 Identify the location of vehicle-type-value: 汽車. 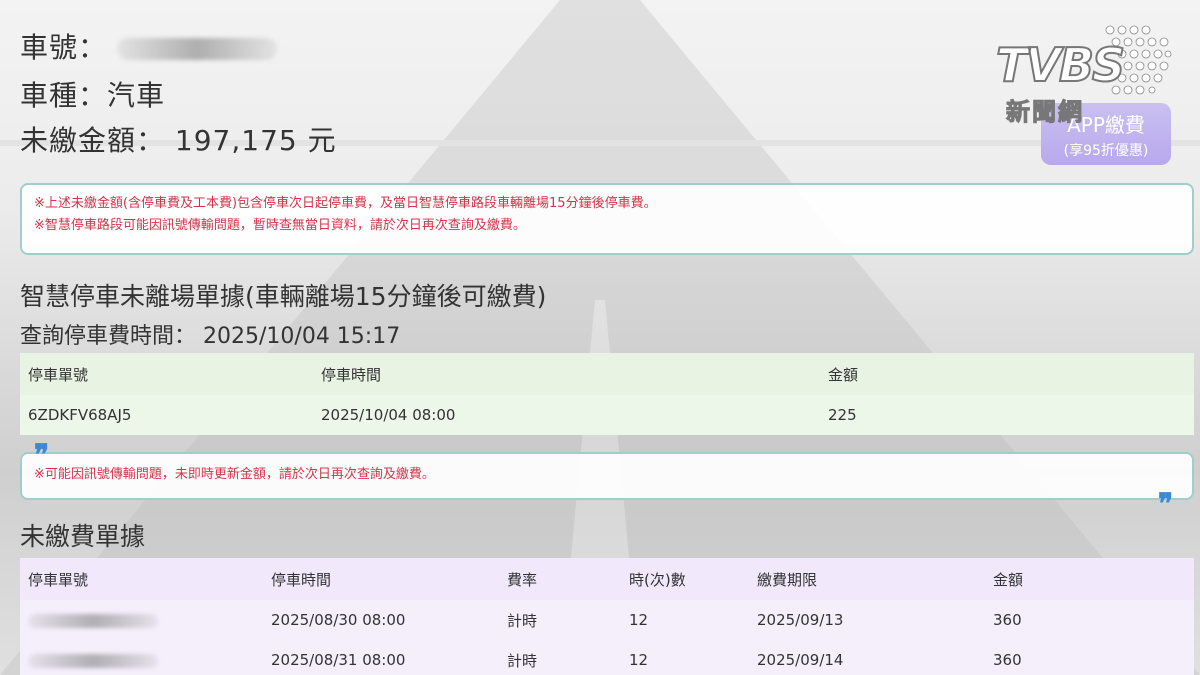
(136, 95).